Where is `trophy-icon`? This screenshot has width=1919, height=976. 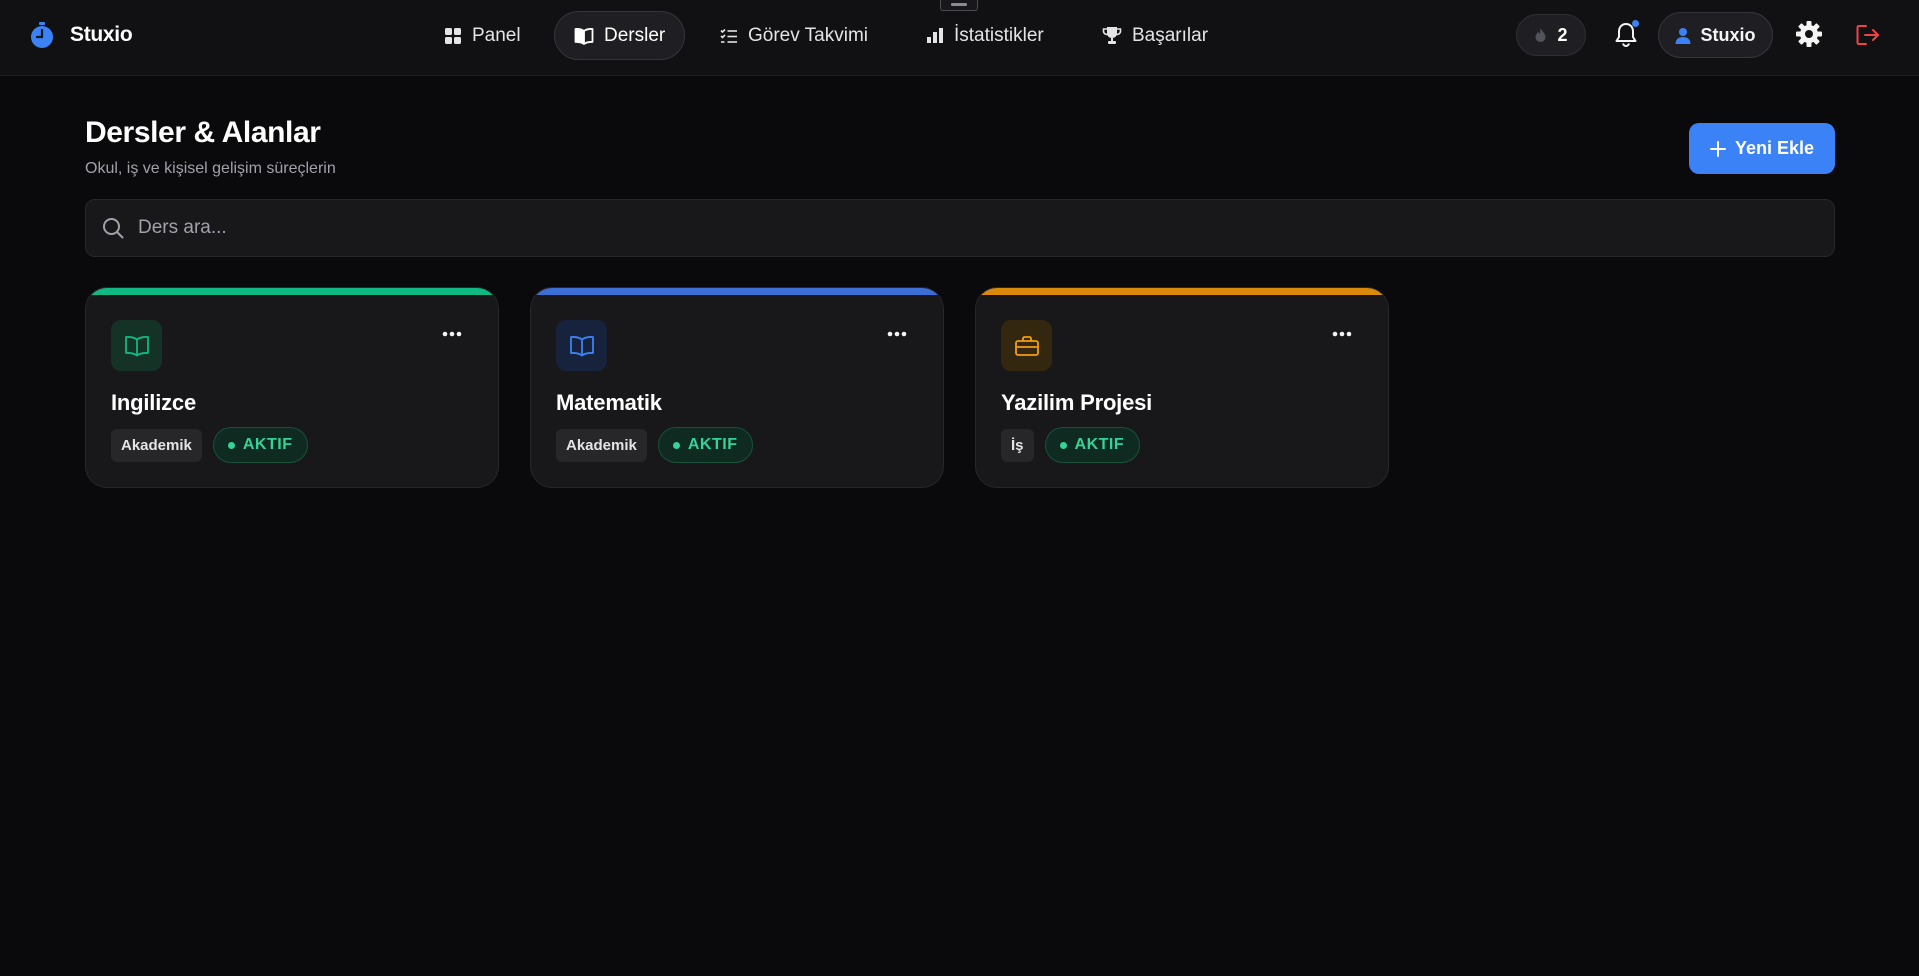 trophy-icon is located at coordinates (1112, 35).